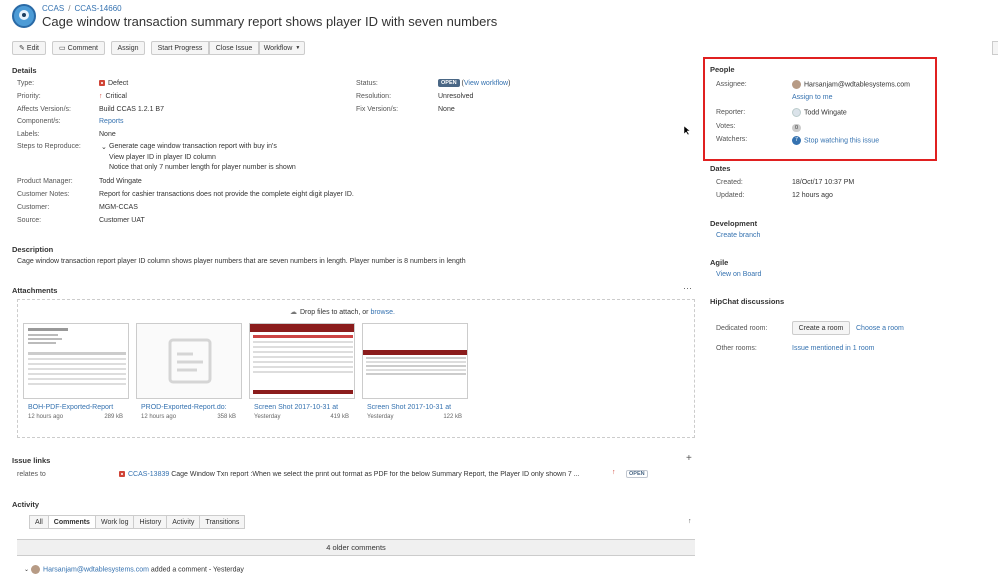 This screenshot has height=588, width=998. Describe the element at coordinates (120, 181) in the screenshot. I see `product-manager-value: Todd Wingate` at that location.